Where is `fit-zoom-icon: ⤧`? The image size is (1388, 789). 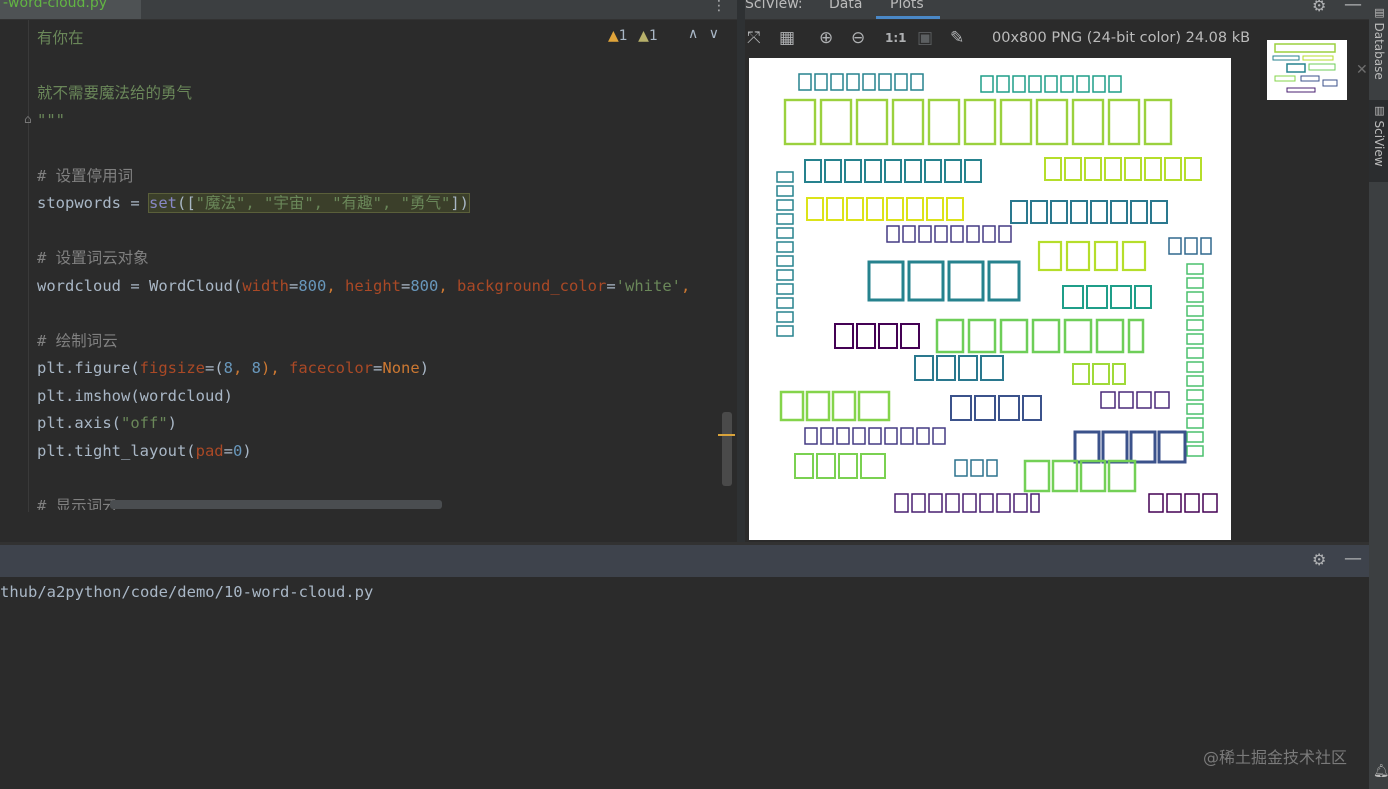 fit-zoom-icon: ⤧ is located at coordinates (754, 38).